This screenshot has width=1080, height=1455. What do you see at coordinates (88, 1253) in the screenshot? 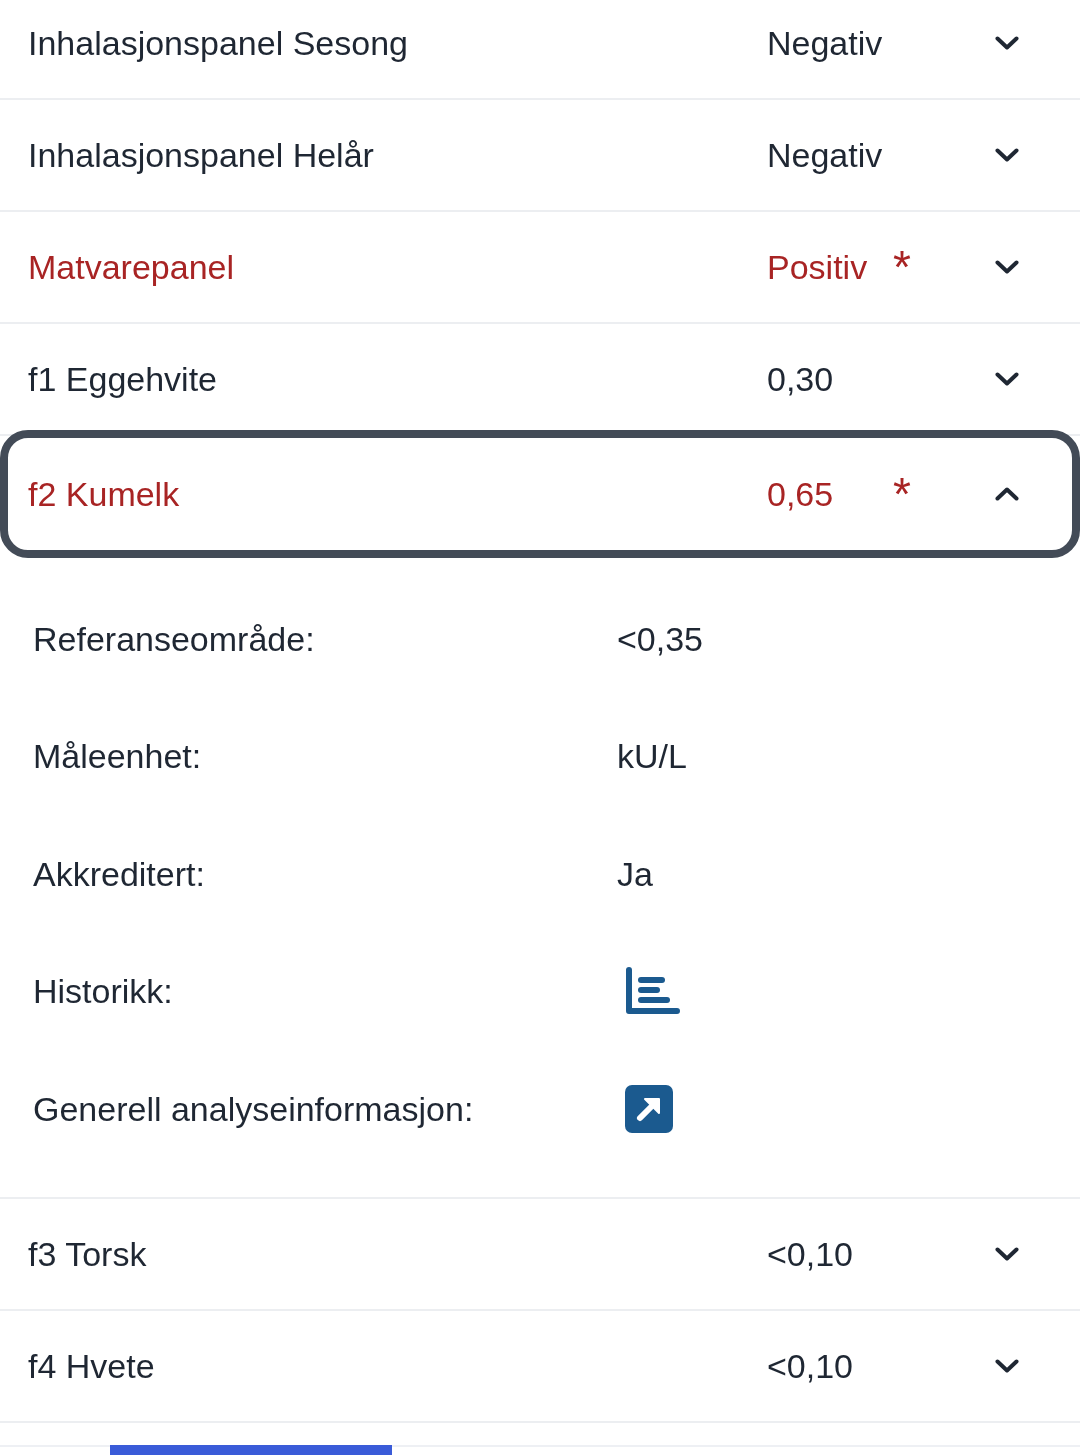
I see `test-name: f3 Torsk` at bounding box center [88, 1253].